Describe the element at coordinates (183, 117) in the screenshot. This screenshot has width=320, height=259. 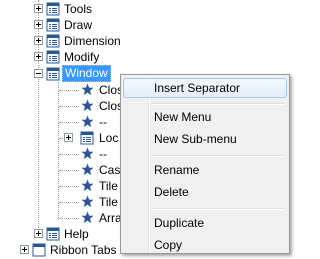
I see `menu-item-label: New Menu` at that location.